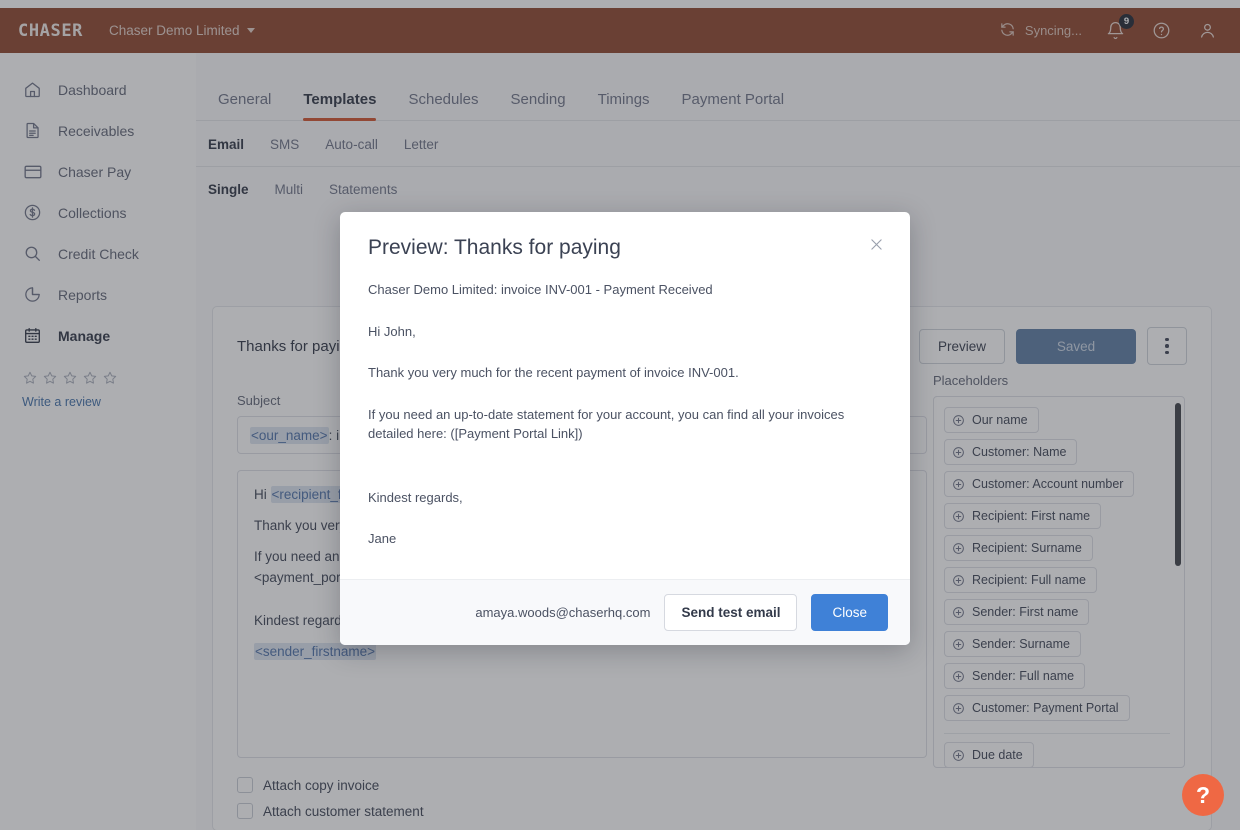  Describe the element at coordinates (98, 294) in the screenshot. I see `sidebar-item-reports: Reports` at that location.